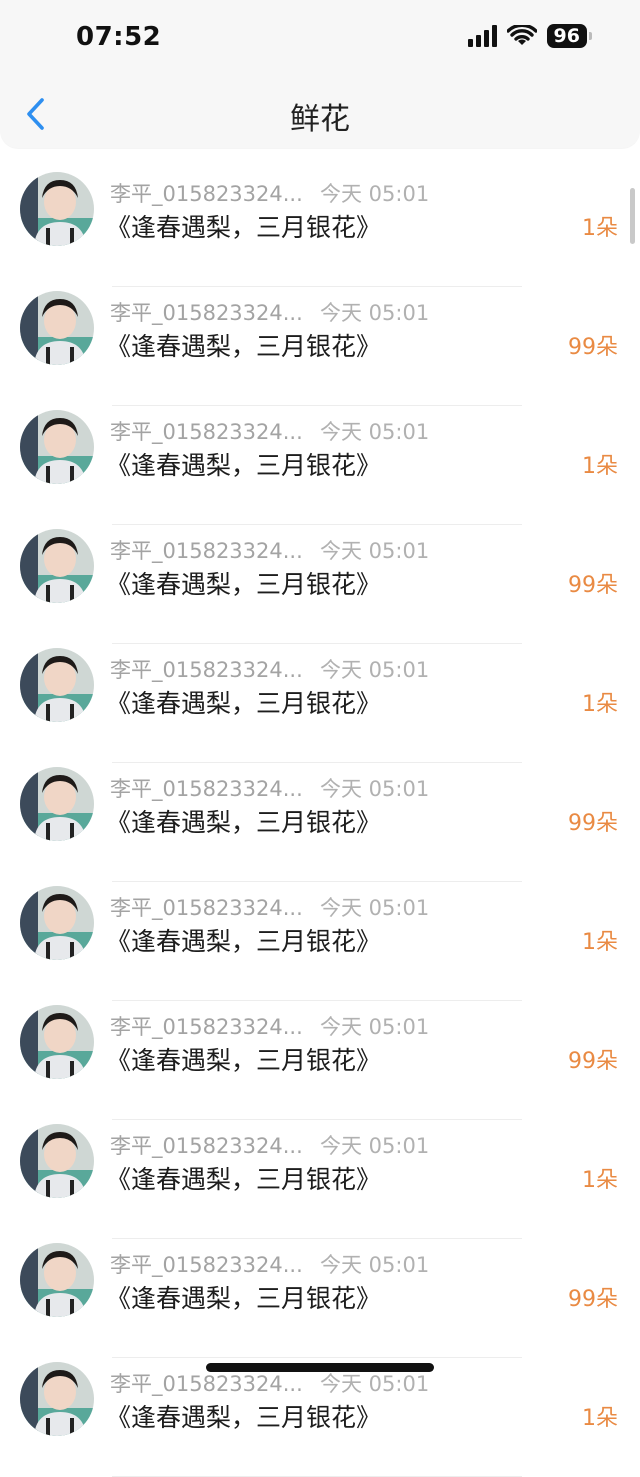  Describe the element at coordinates (632, 216) in the screenshot. I see `scroll-indicator` at that location.